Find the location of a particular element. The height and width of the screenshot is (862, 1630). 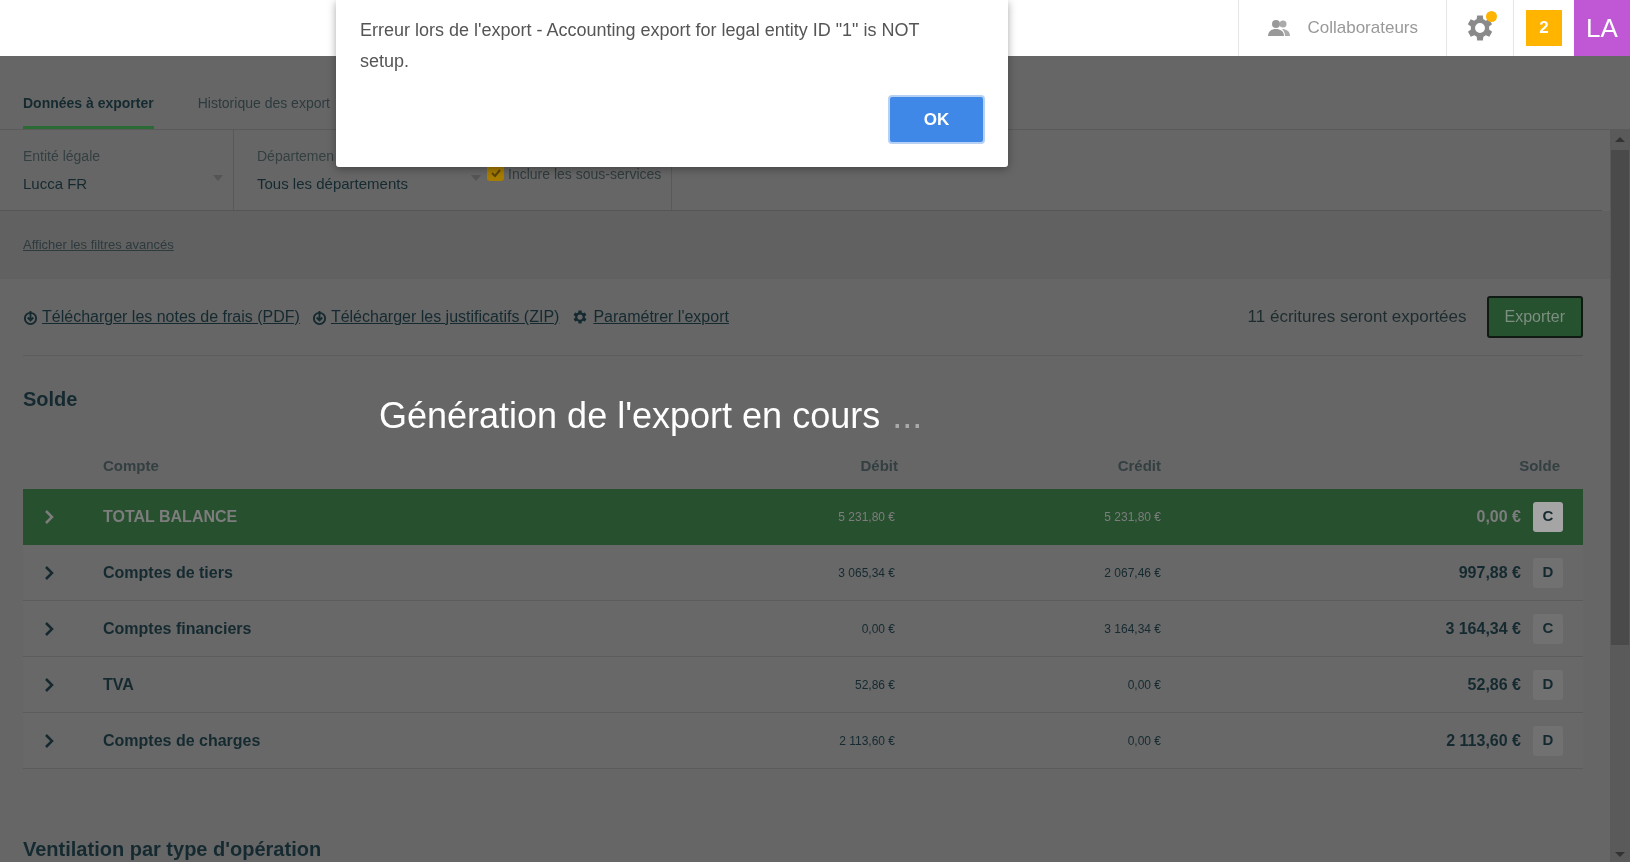

table-cell-text: 997,88 € is located at coordinates (1489, 572).